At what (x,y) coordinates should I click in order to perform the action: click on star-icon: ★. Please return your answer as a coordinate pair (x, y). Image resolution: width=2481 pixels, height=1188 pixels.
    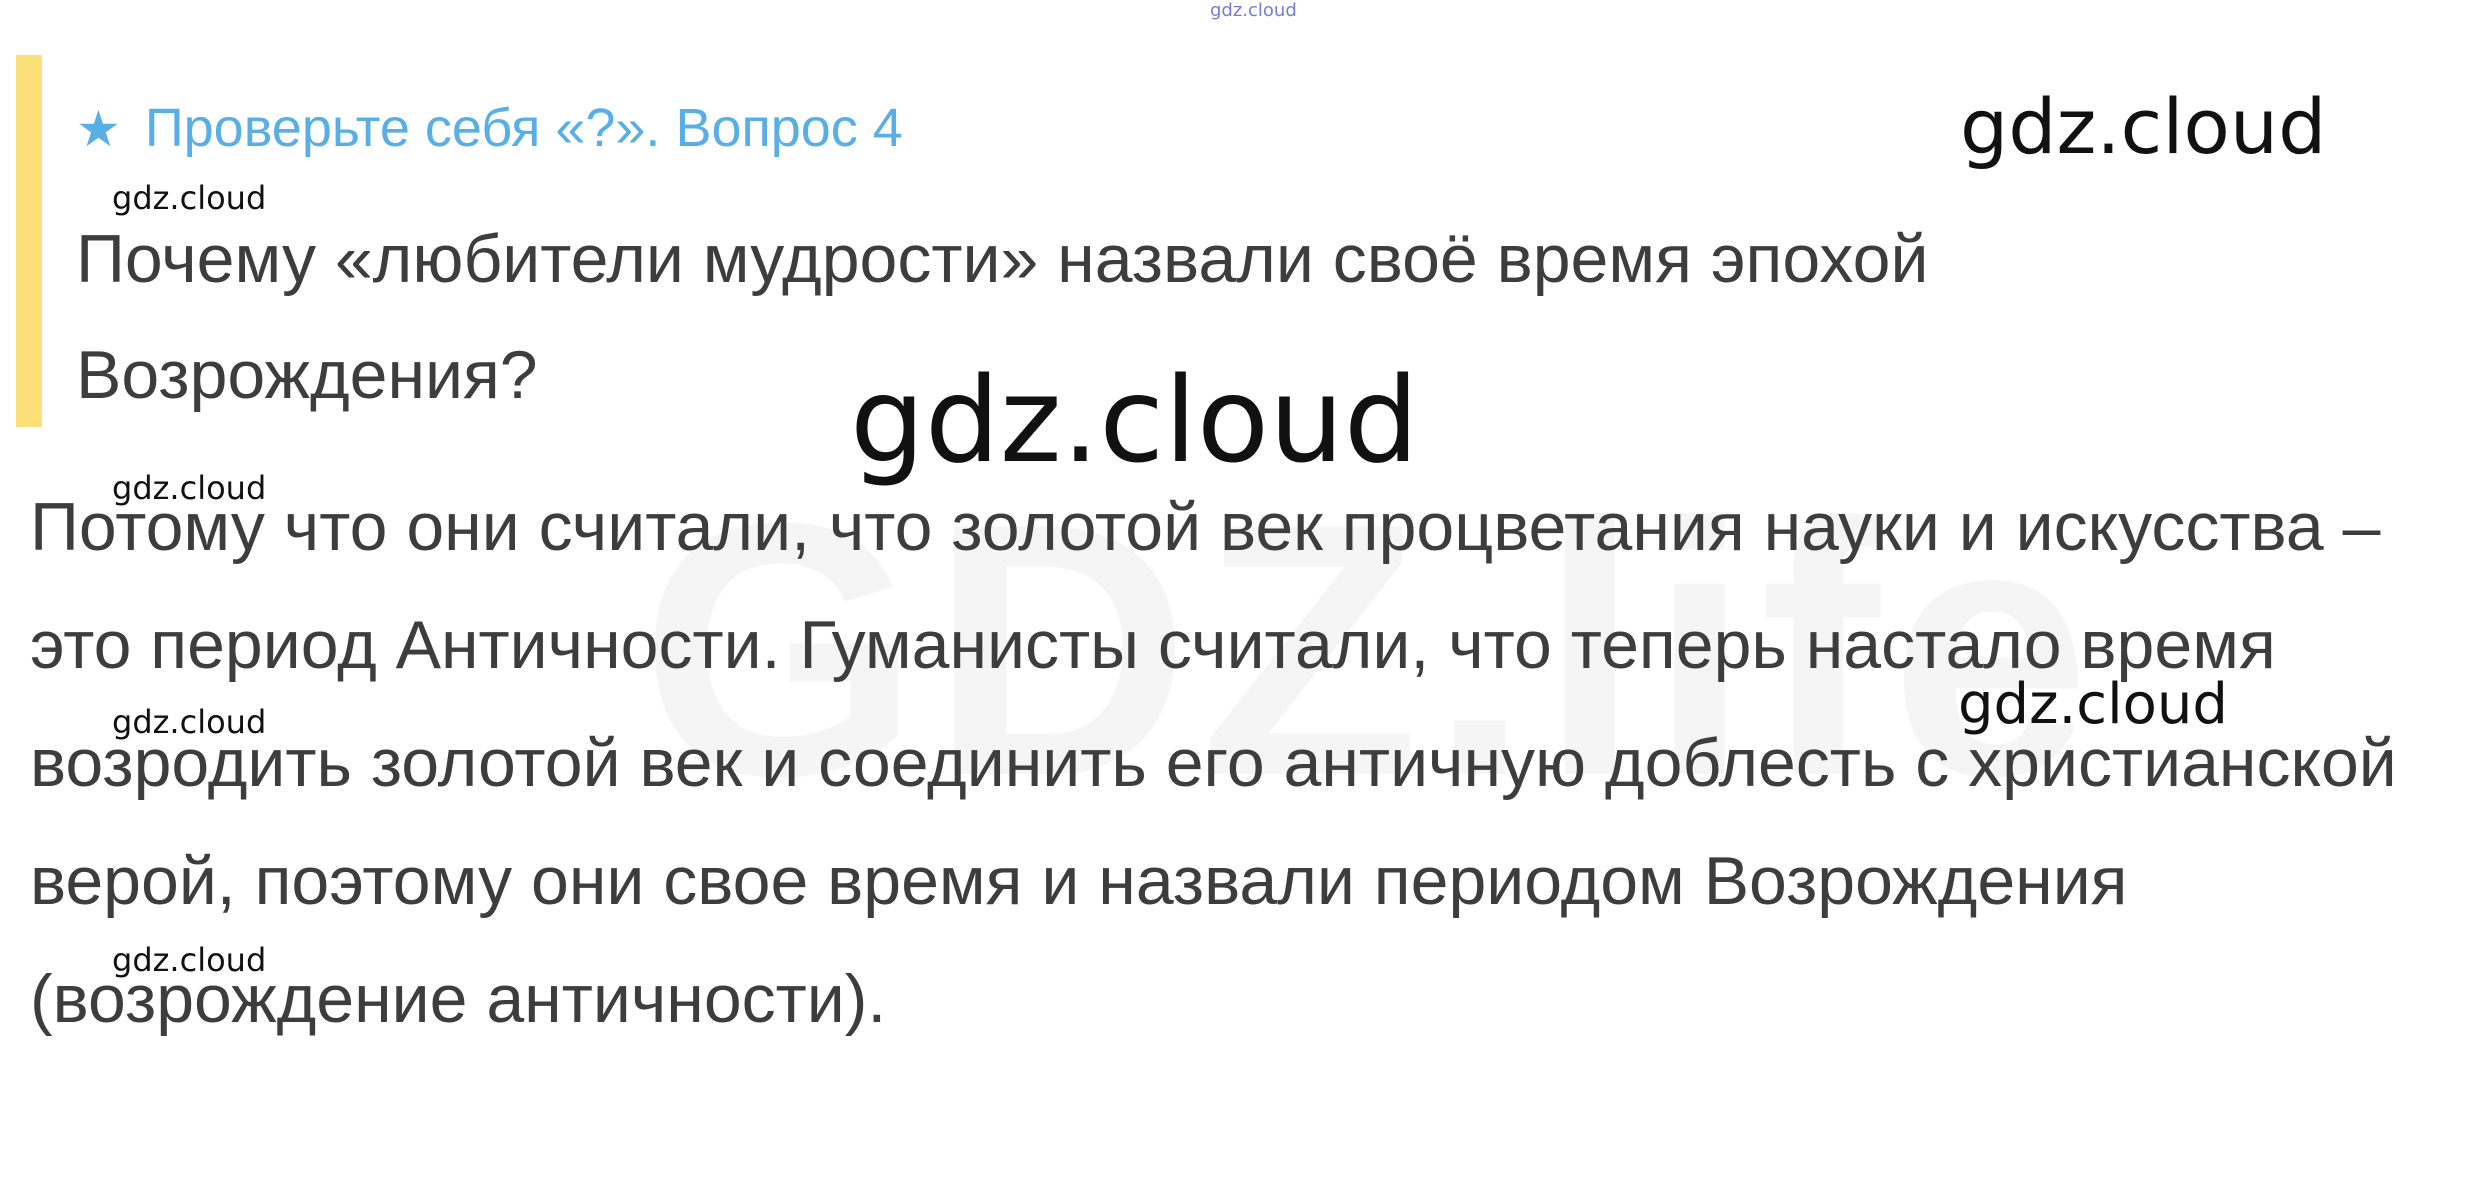
    Looking at the image, I should click on (98, 129).